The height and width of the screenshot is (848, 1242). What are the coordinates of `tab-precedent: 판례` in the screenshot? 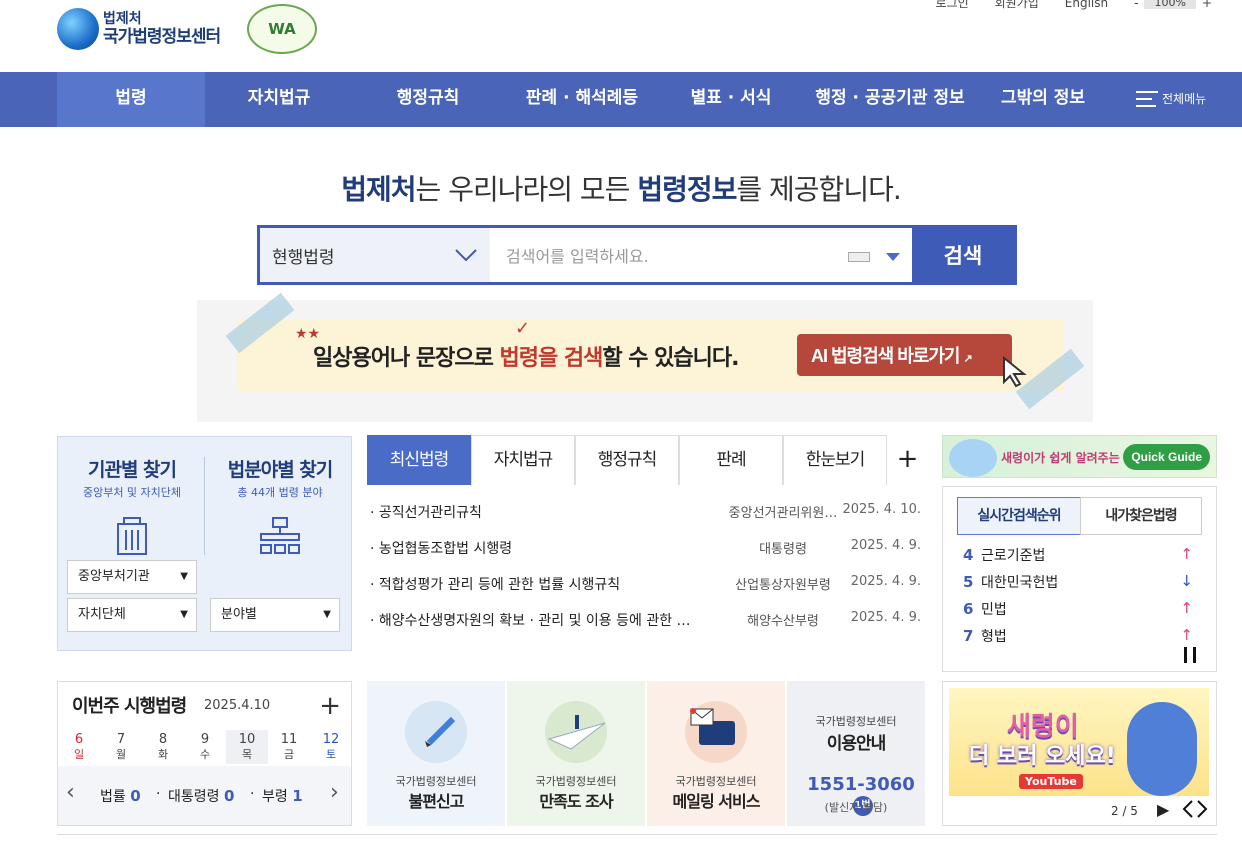 It's located at (731, 460).